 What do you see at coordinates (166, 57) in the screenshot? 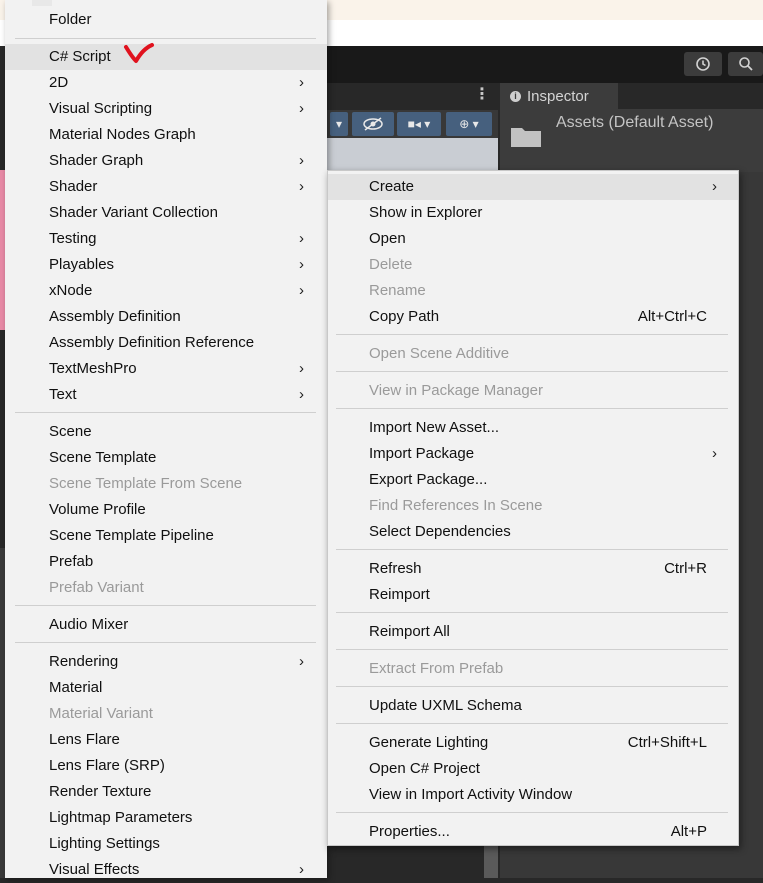
I see `menu-item-c-script: C# Script` at bounding box center [166, 57].